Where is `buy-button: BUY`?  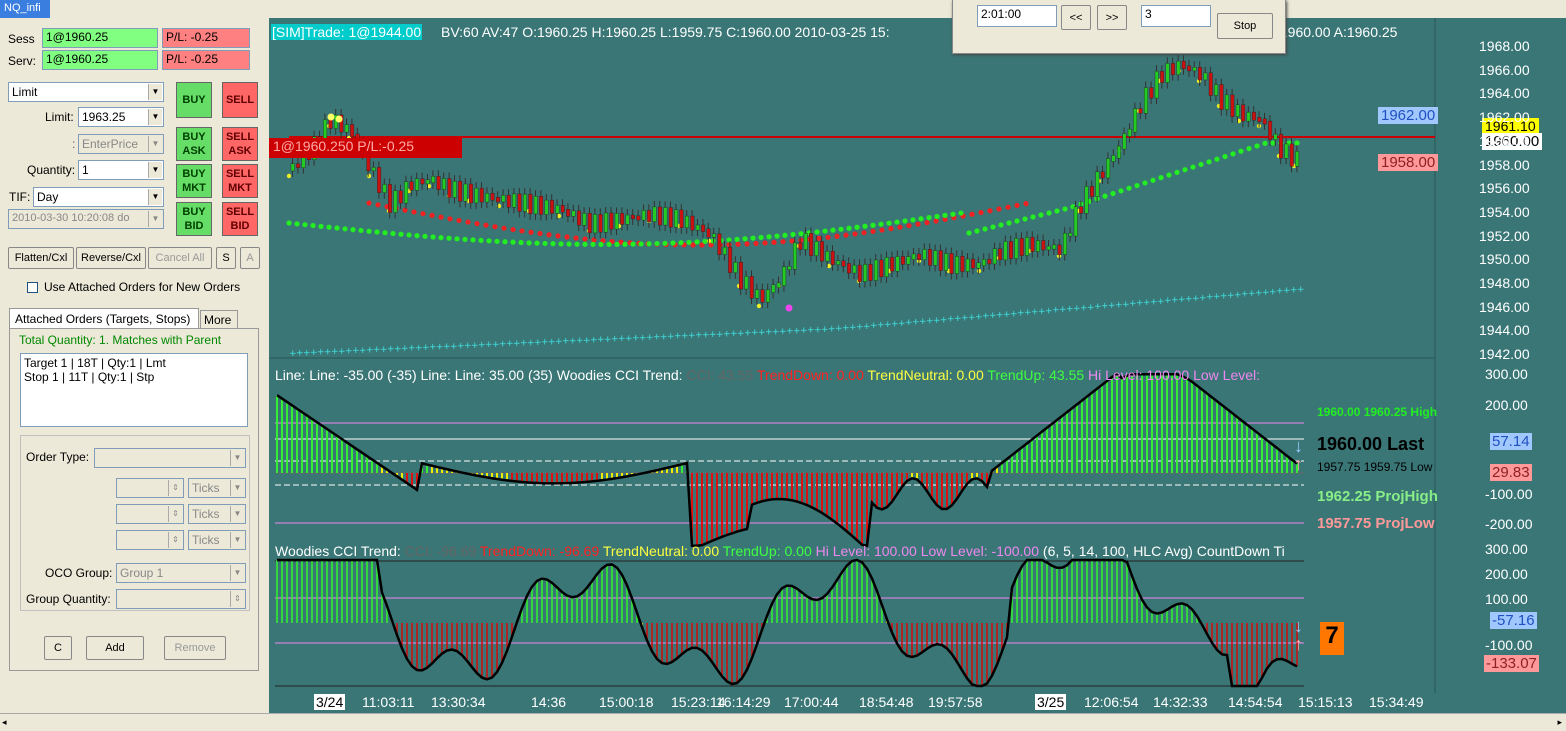 buy-button: BUY is located at coordinates (194, 100).